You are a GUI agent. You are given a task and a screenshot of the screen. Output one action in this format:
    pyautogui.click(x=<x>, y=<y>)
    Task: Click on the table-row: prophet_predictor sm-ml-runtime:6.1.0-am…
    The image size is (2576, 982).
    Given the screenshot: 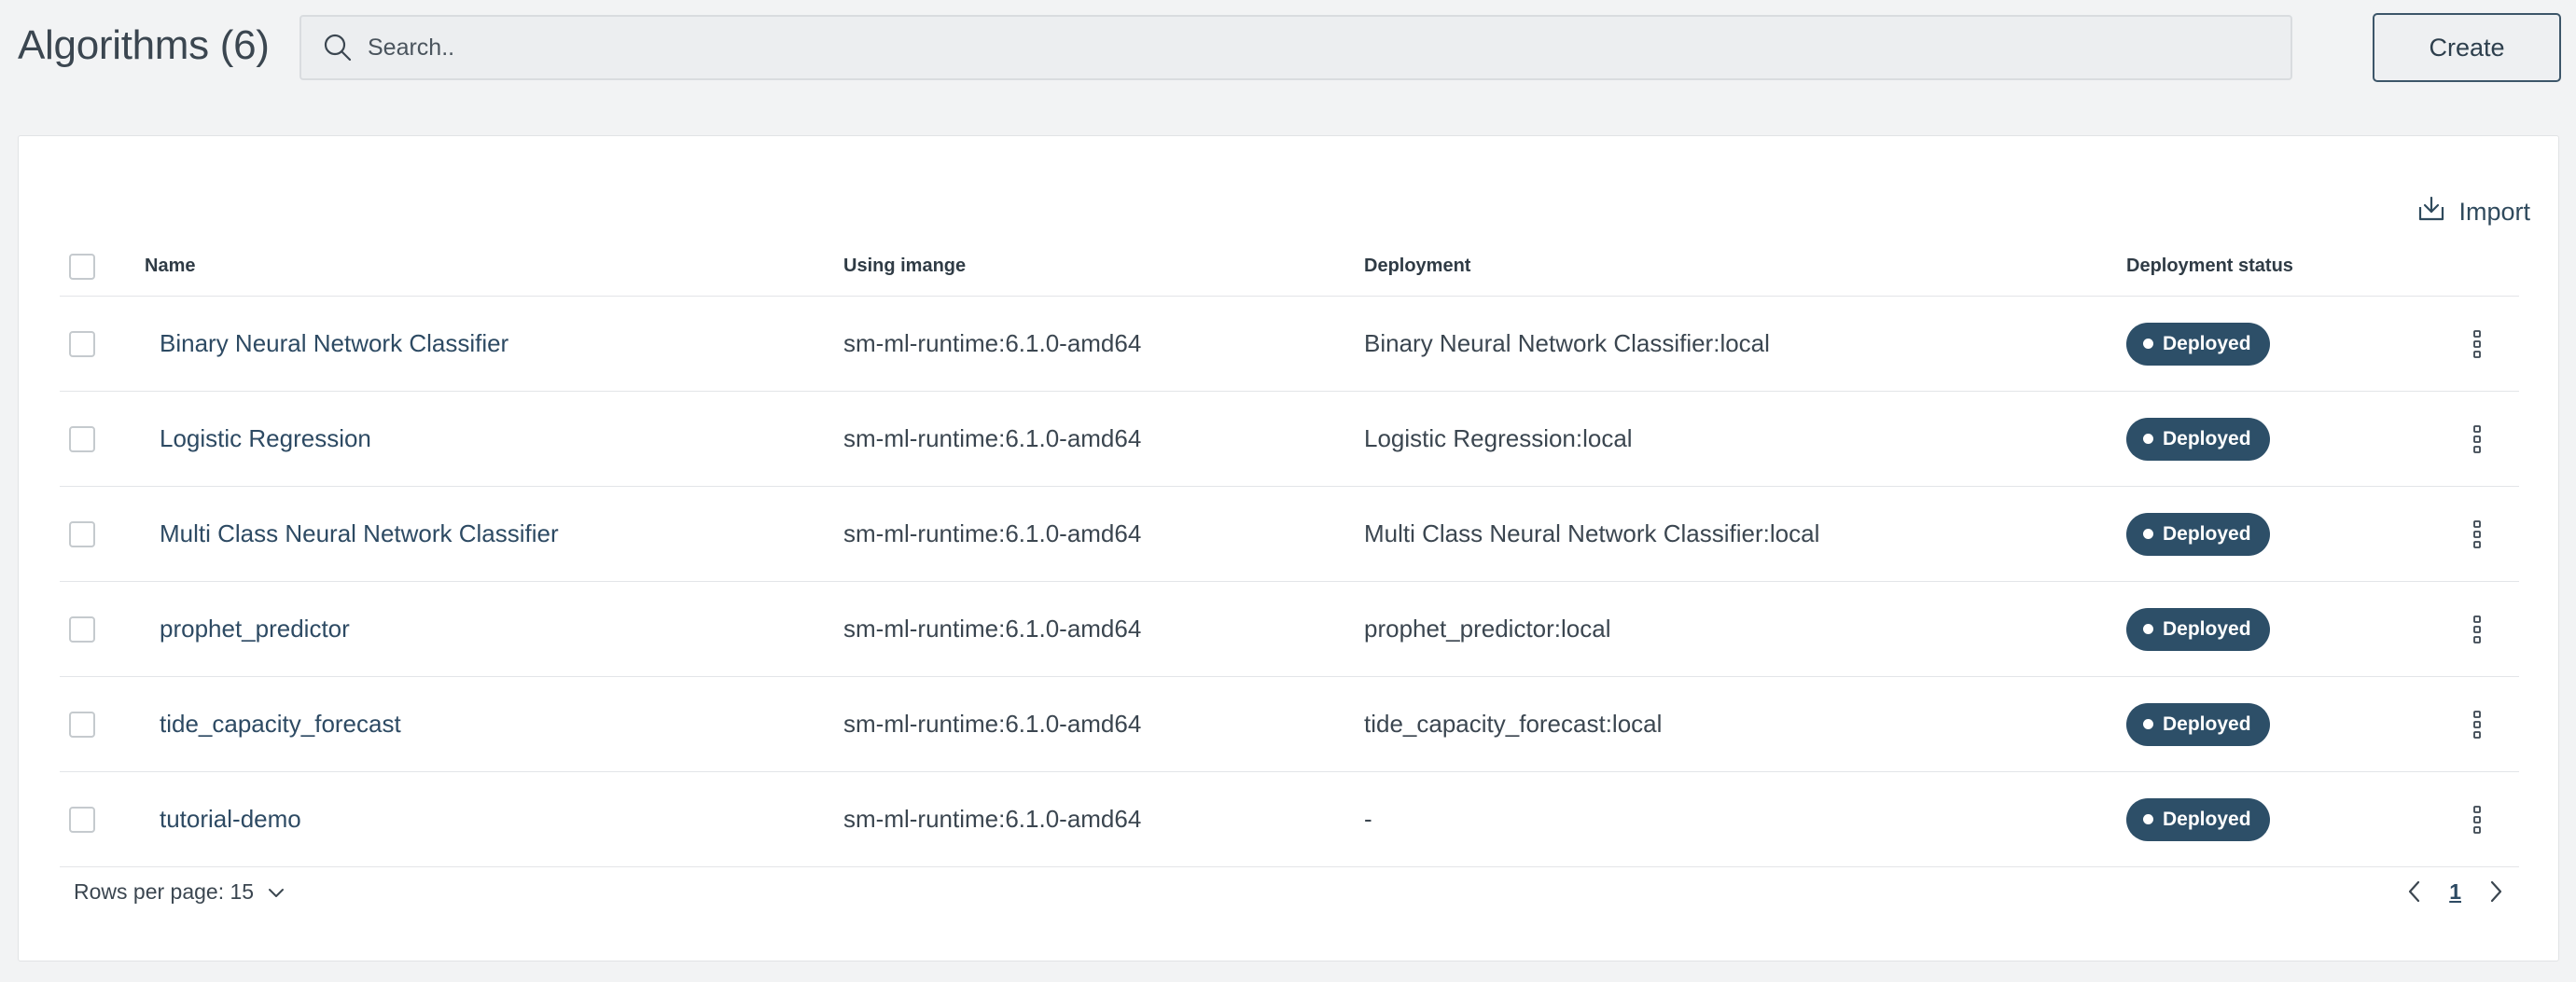 What is the action you would take?
    pyautogui.click(x=1289, y=630)
    